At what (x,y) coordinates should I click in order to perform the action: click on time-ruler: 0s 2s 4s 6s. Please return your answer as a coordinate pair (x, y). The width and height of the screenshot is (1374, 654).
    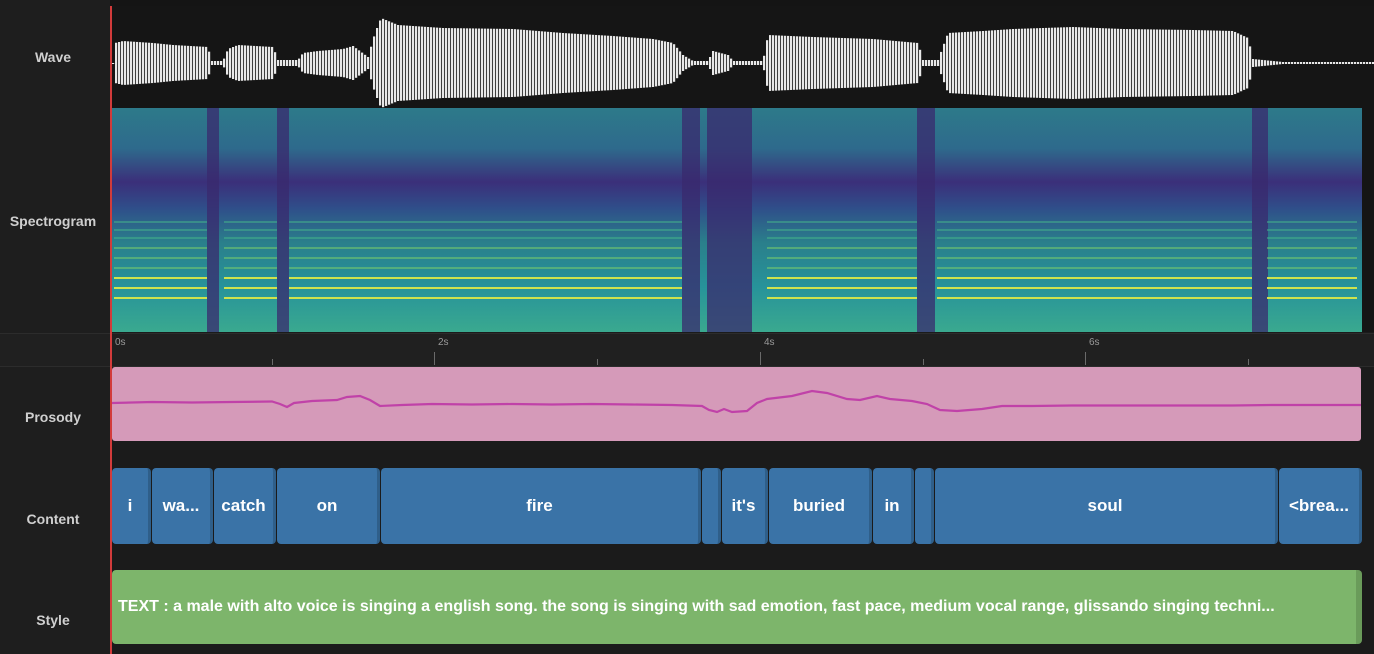
    Looking at the image, I should click on (687, 350).